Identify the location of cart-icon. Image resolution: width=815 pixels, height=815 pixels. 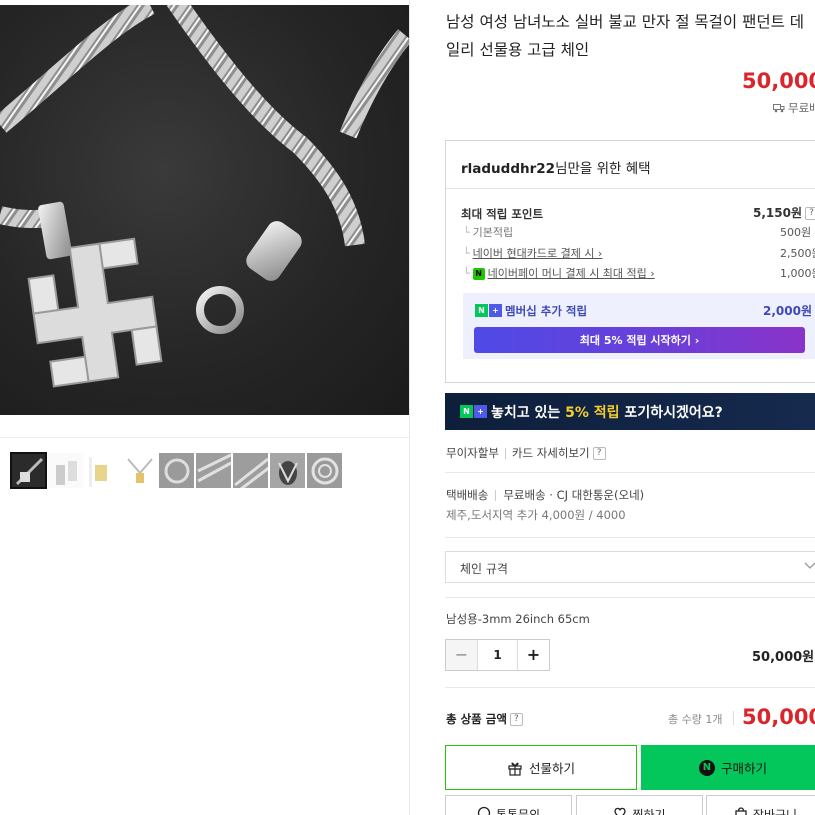
(741, 811).